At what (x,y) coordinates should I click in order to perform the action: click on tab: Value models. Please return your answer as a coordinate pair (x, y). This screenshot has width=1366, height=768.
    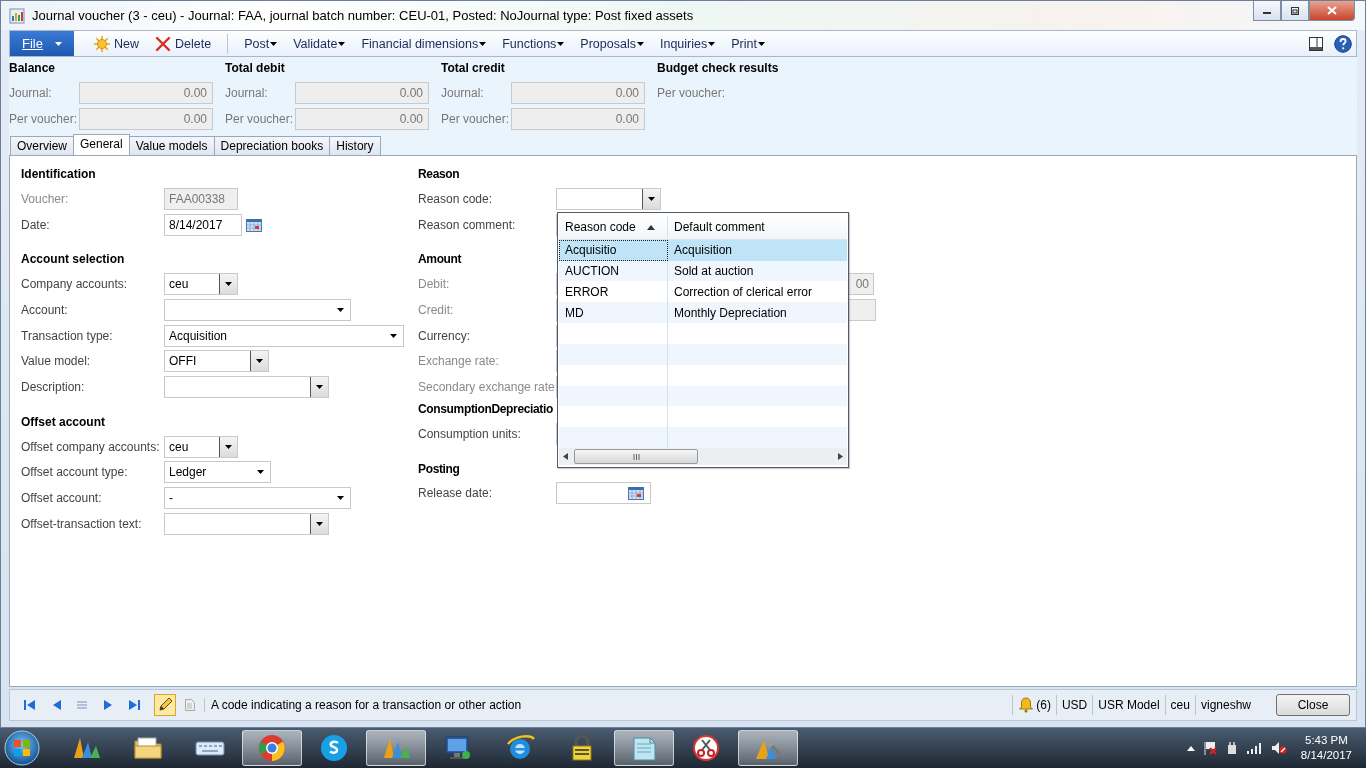
    Looking at the image, I should click on (171, 145).